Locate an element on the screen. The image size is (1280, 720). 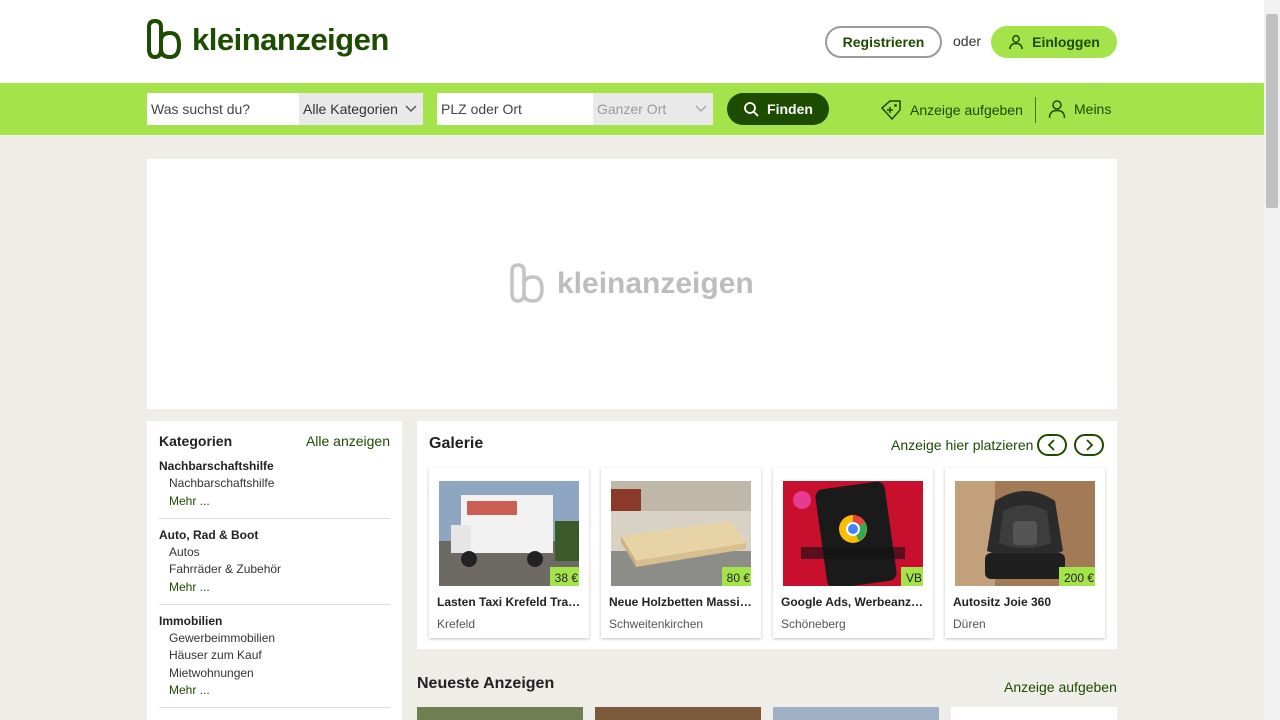
category-select: Alle Kategorien is located at coordinates (361, 109).